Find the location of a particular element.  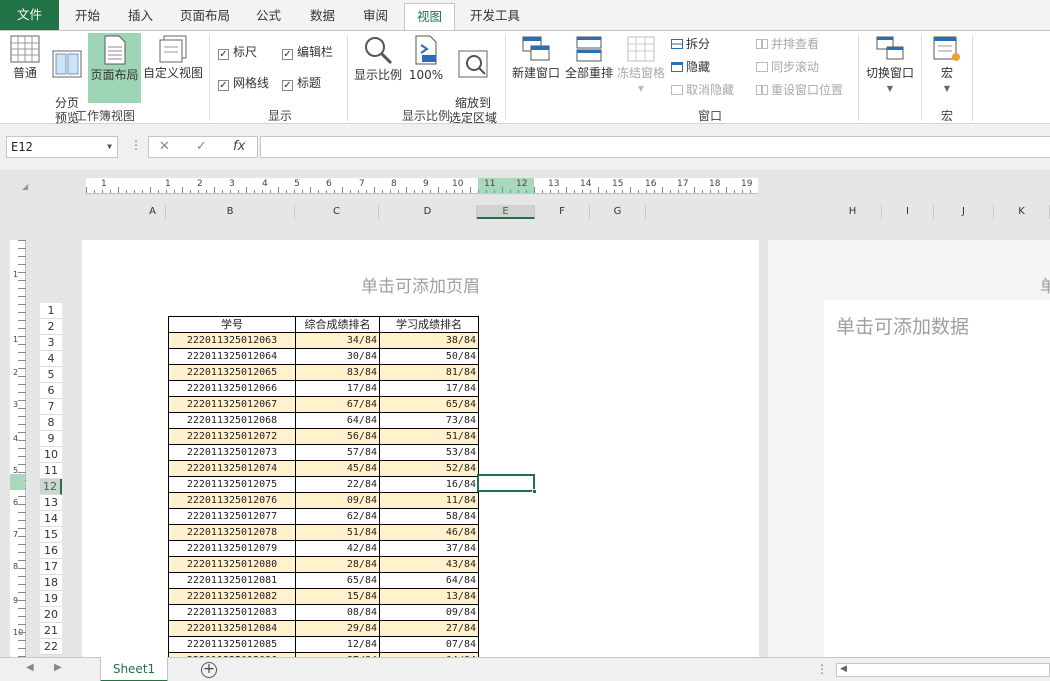

table-cell: 08/84 is located at coordinates (337, 612).